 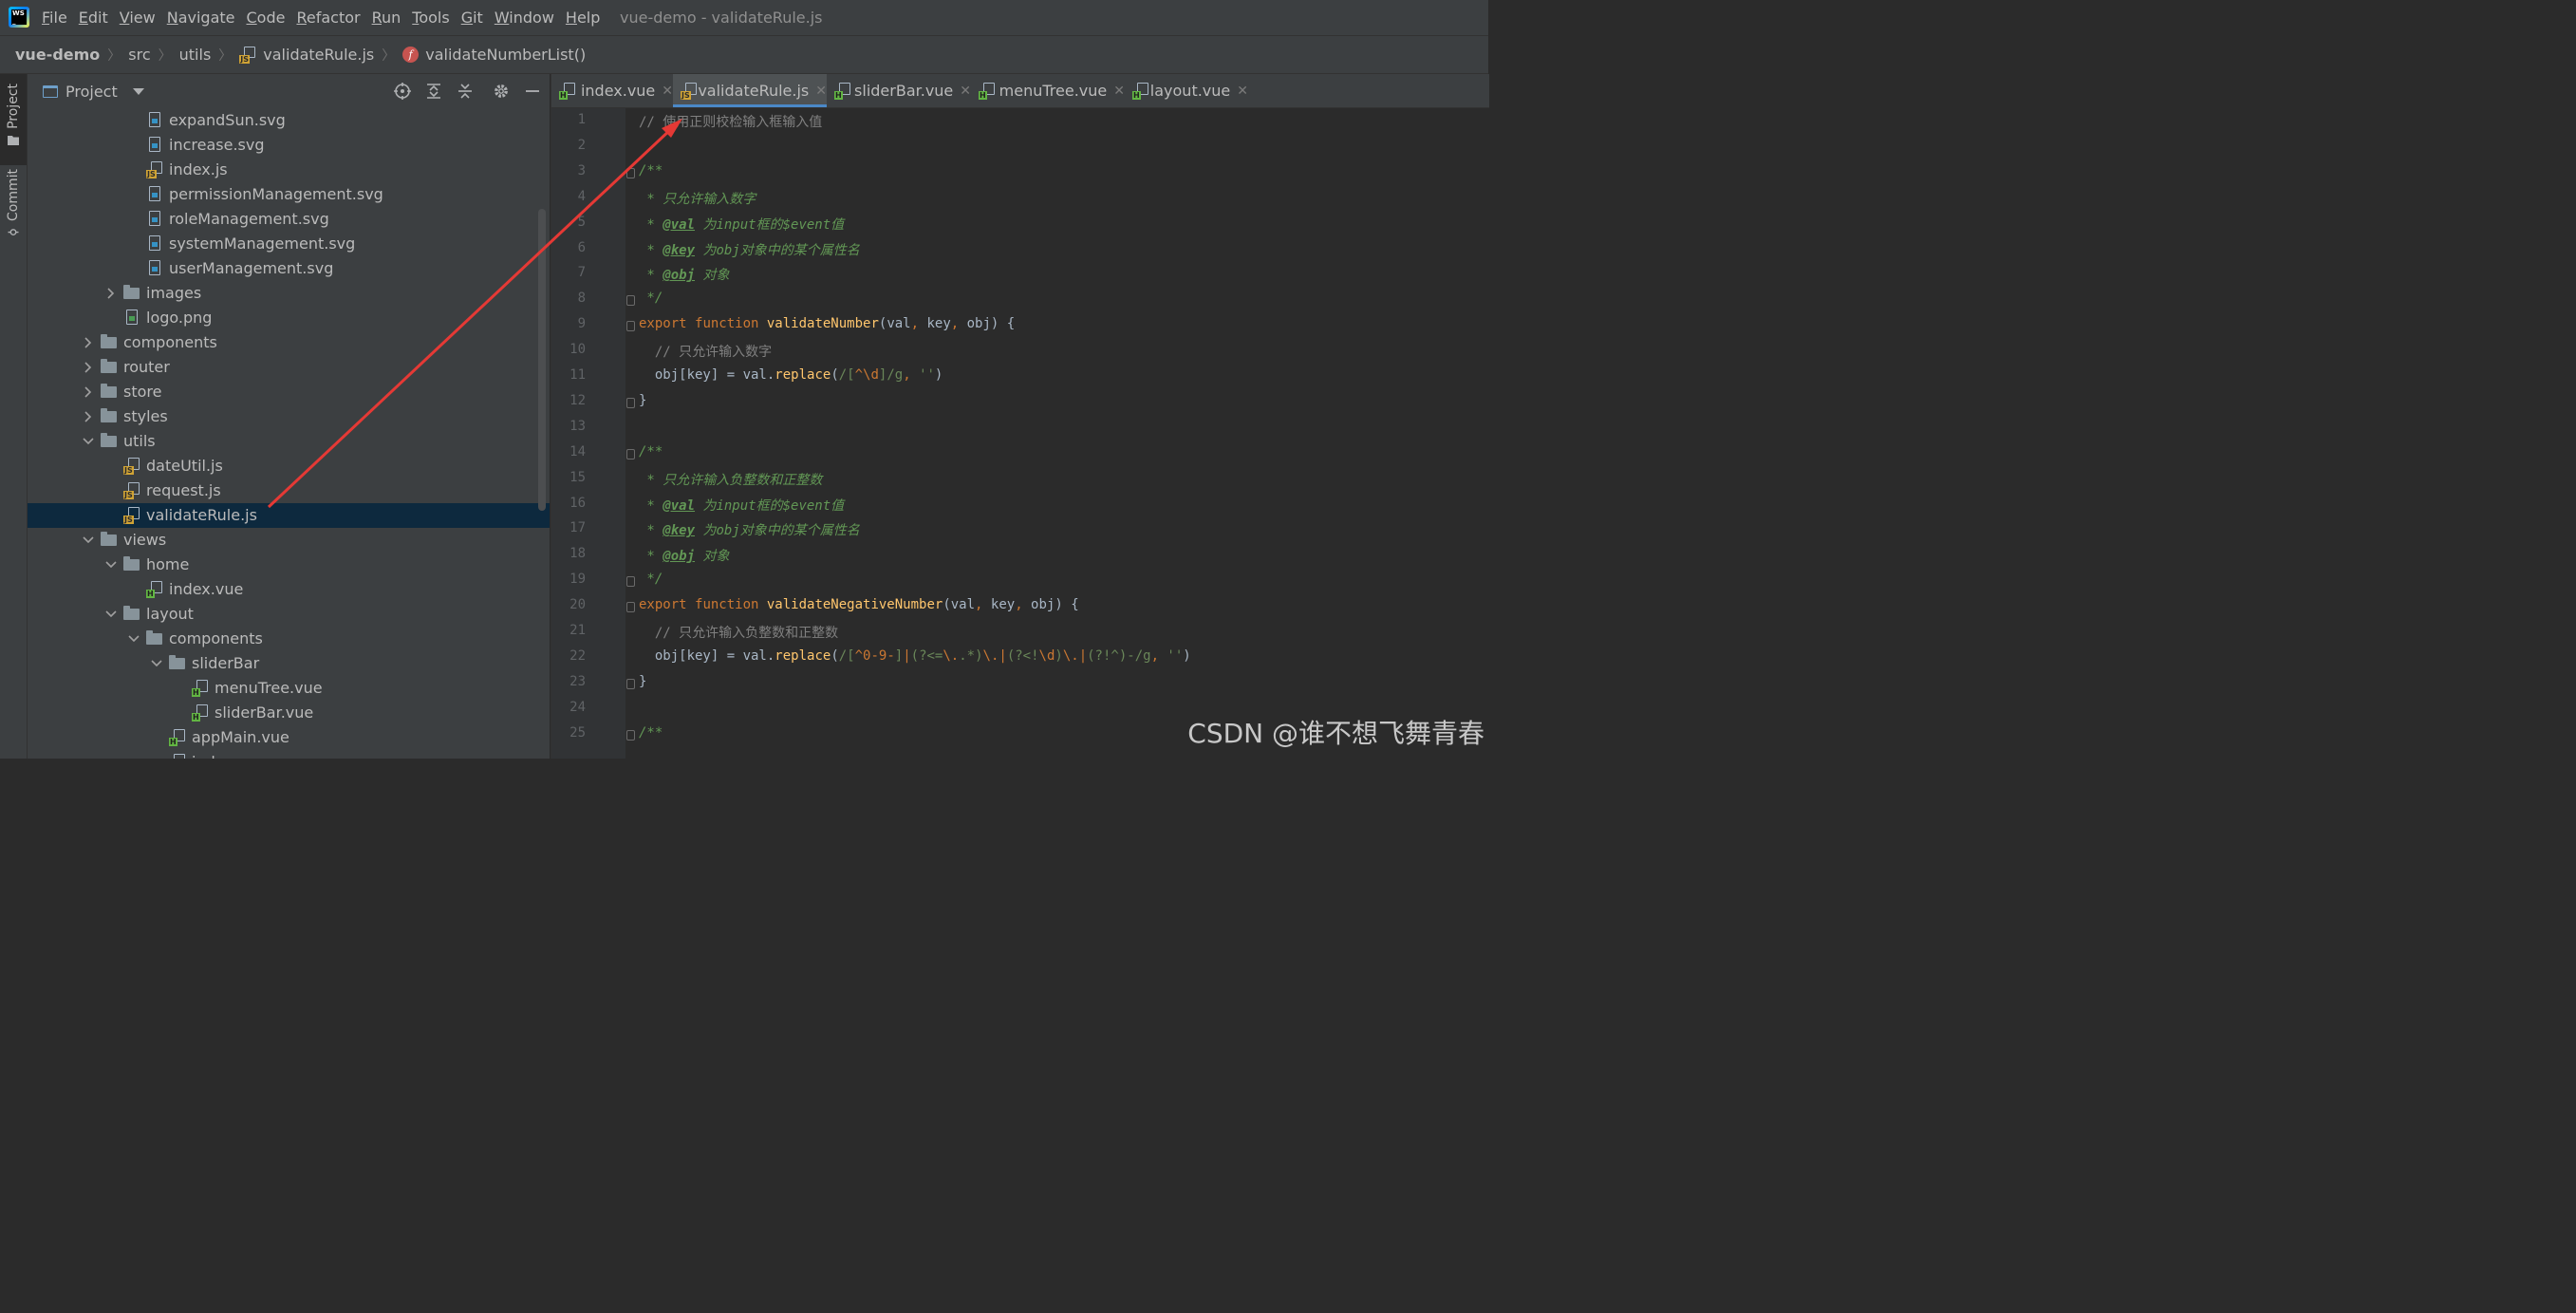 I want to click on code-token: ,, so click(x=1023, y=605).